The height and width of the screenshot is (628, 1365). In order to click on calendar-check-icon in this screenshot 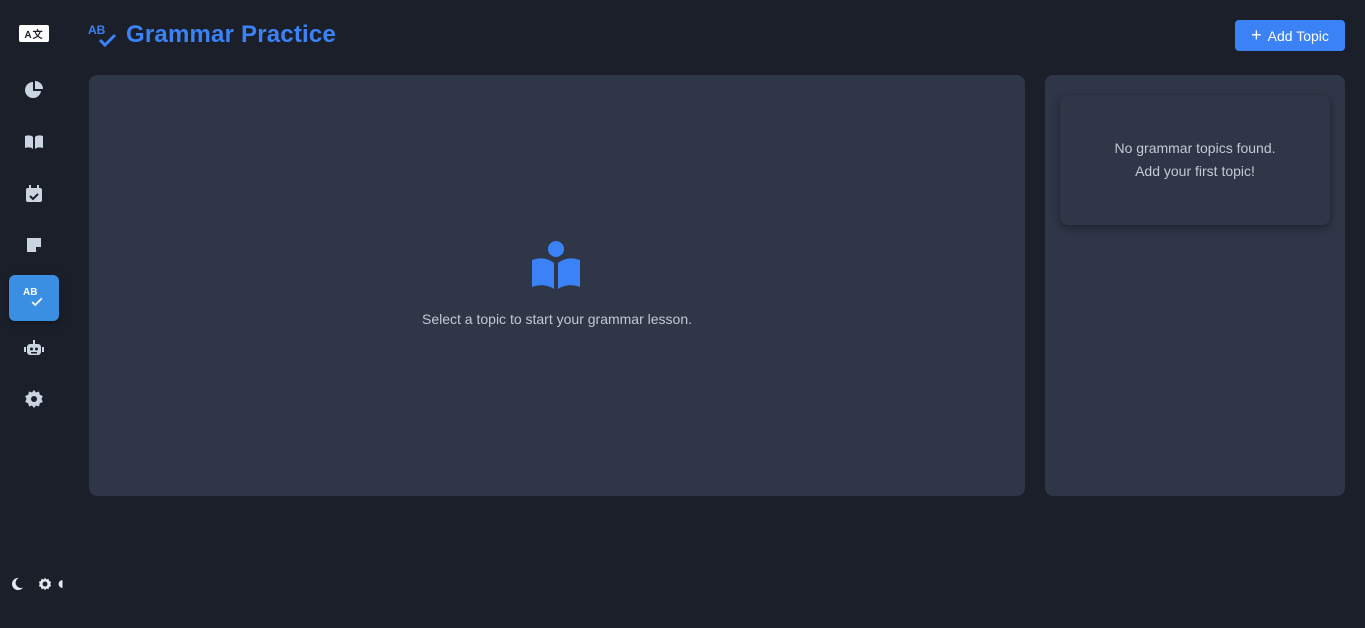, I will do `click(34, 196)`.